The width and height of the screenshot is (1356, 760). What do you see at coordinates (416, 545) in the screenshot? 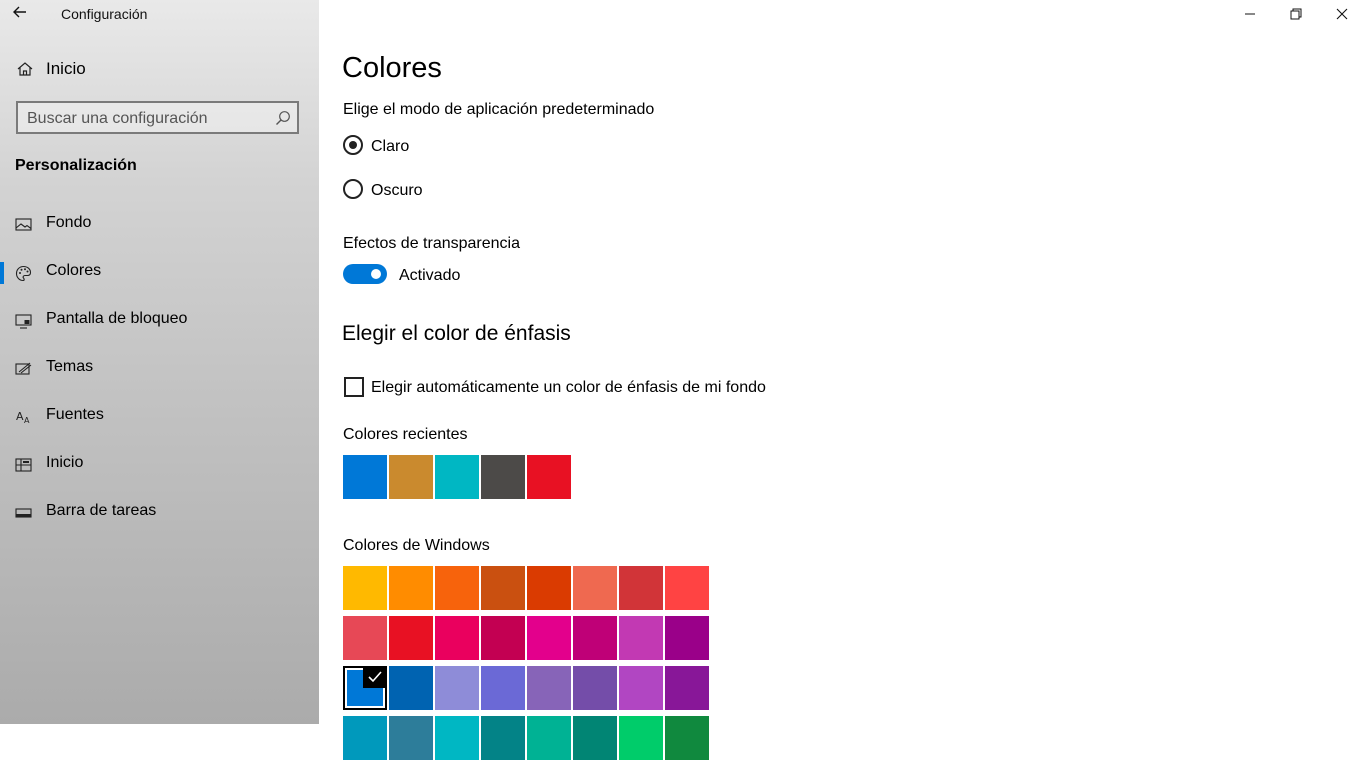
I see `windows-colors-label: Colores de Windows` at bounding box center [416, 545].